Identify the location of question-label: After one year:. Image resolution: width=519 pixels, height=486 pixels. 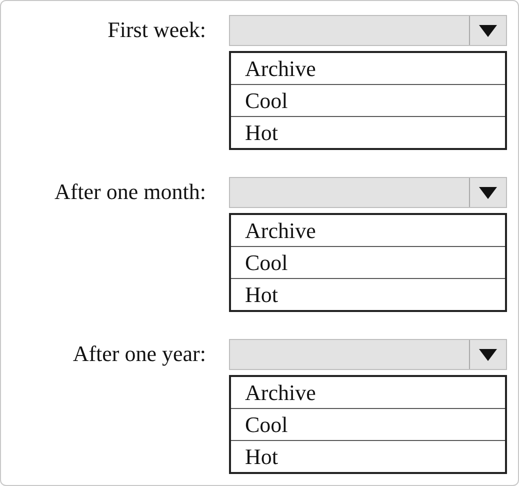
(139, 354).